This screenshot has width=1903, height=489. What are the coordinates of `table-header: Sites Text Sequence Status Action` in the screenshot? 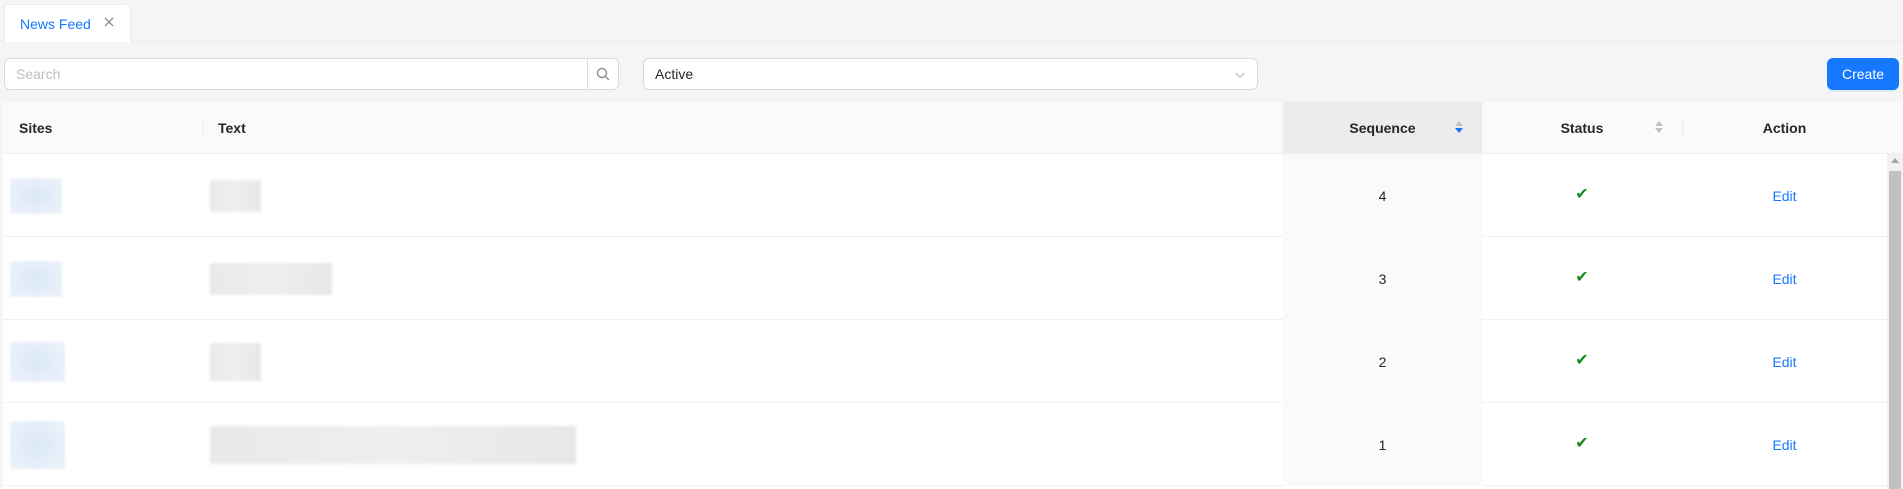 It's located at (953, 128).